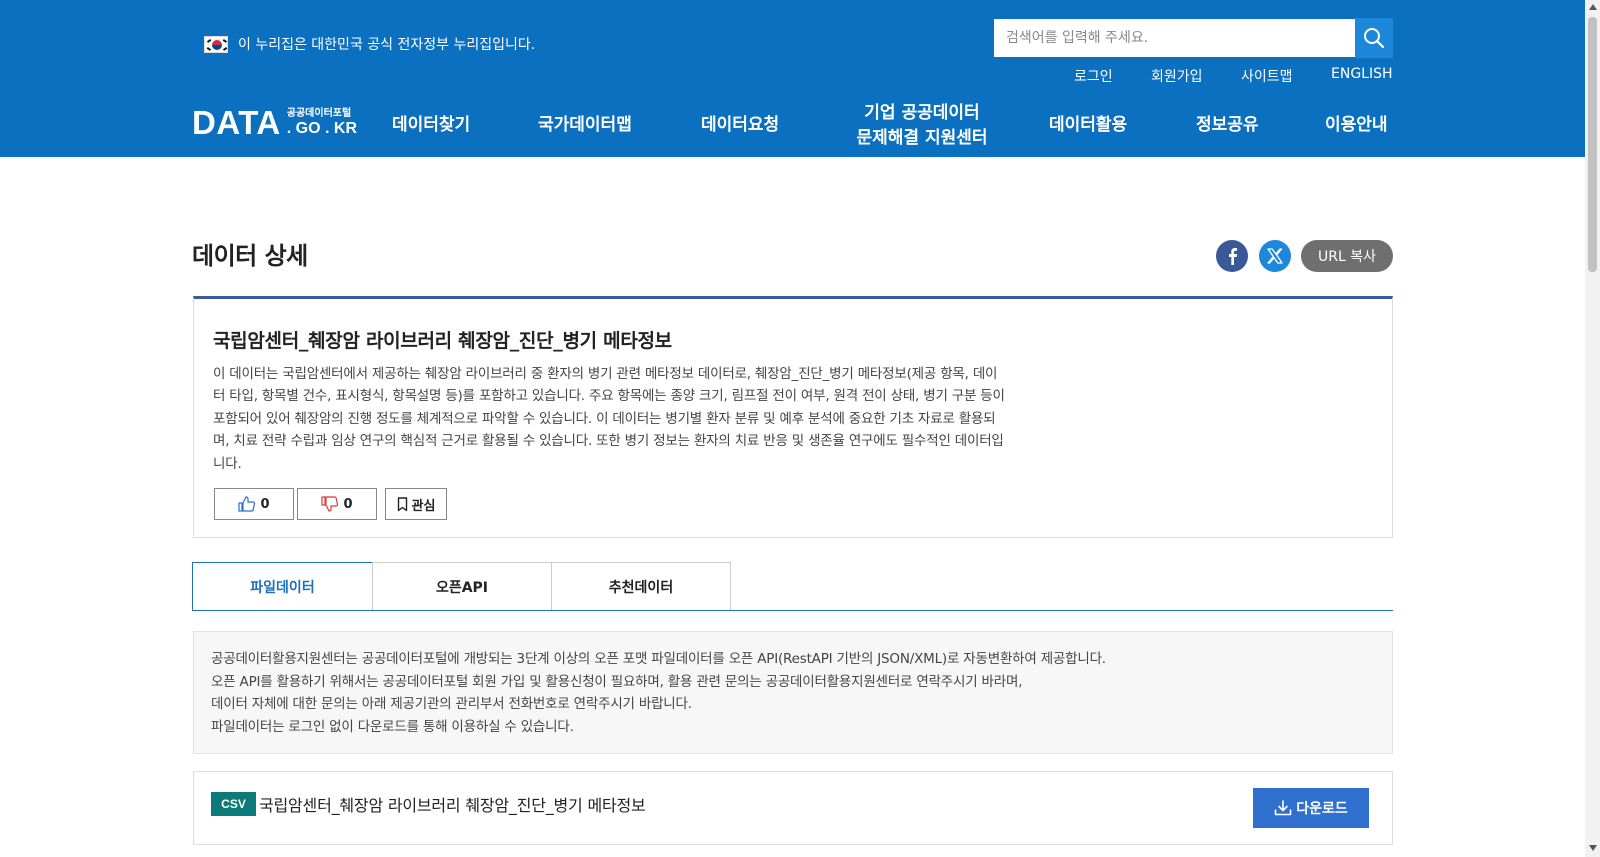 The image size is (1600, 857). What do you see at coordinates (1593, 848) in the screenshot?
I see `scroll-down-arrow-icon` at bounding box center [1593, 848].